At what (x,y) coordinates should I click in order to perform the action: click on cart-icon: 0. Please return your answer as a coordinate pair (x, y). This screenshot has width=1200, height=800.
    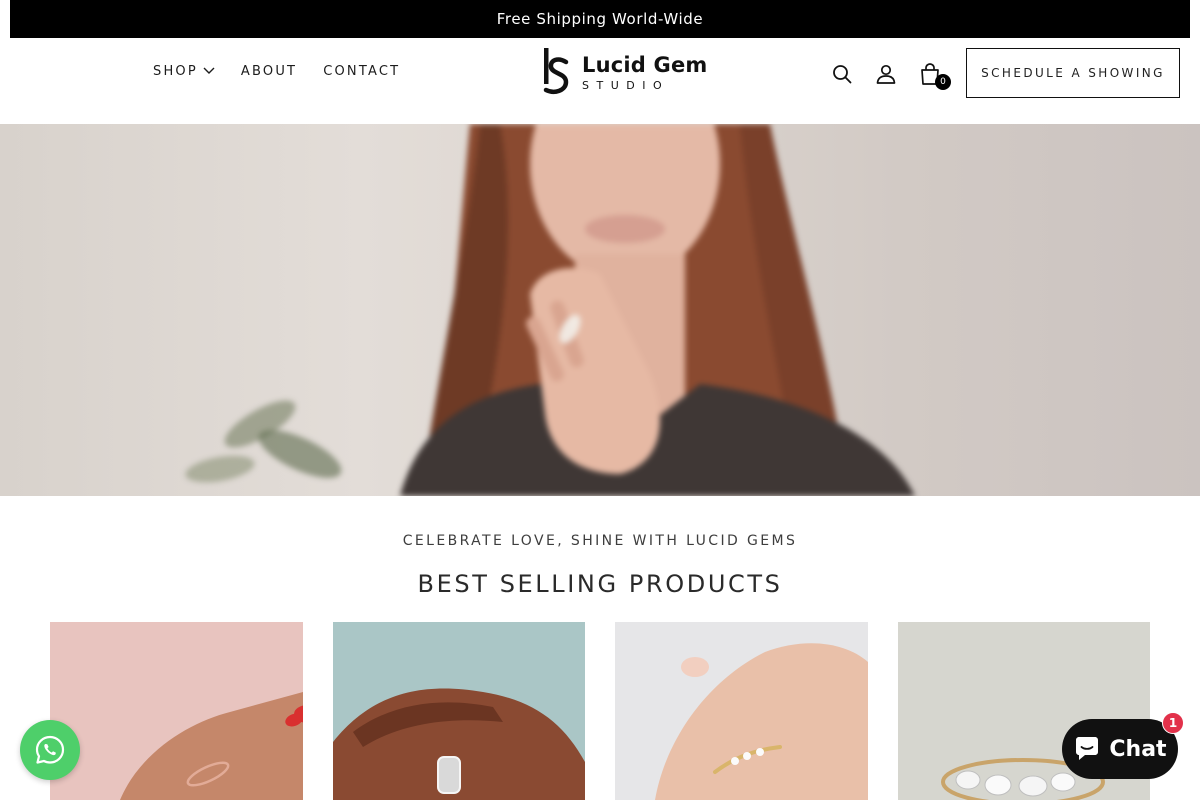
    Looking at the image, I should click on (934, 76).